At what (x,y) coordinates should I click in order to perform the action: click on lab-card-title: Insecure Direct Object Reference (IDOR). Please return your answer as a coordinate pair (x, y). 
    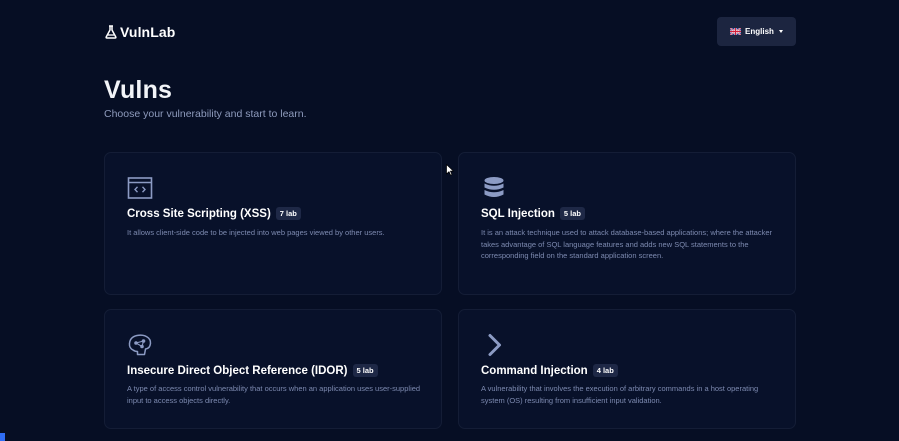
    Looking at the image, I should click on (237, 370).